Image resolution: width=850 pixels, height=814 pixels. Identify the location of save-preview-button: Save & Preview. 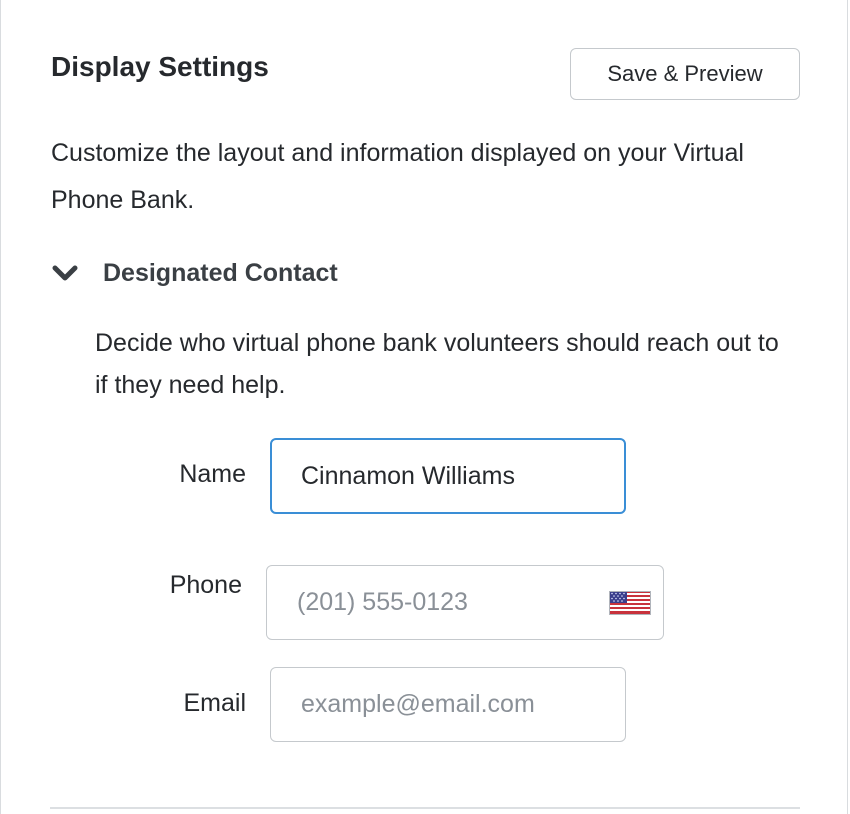
(685, 74).